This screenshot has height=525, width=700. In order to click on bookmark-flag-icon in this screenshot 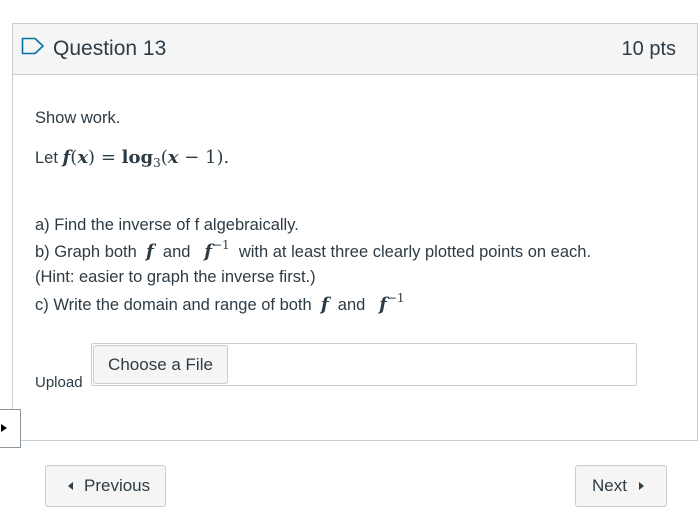, I will do `click(33, 46)`.